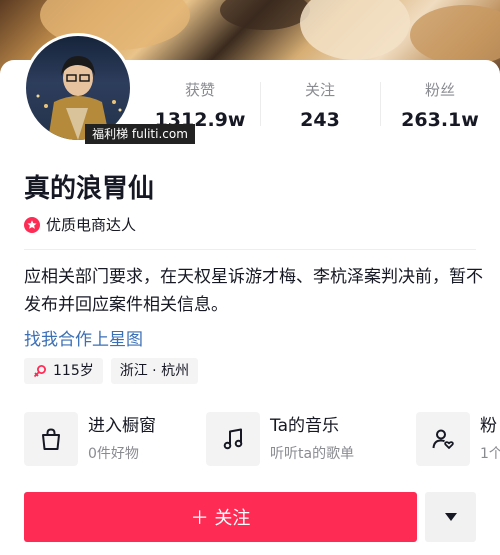 This screenshot has width=500, height=555. Describe the element at coordinates (320, 120) in the screenshot. I see `stat-following-value: 243` at that location.